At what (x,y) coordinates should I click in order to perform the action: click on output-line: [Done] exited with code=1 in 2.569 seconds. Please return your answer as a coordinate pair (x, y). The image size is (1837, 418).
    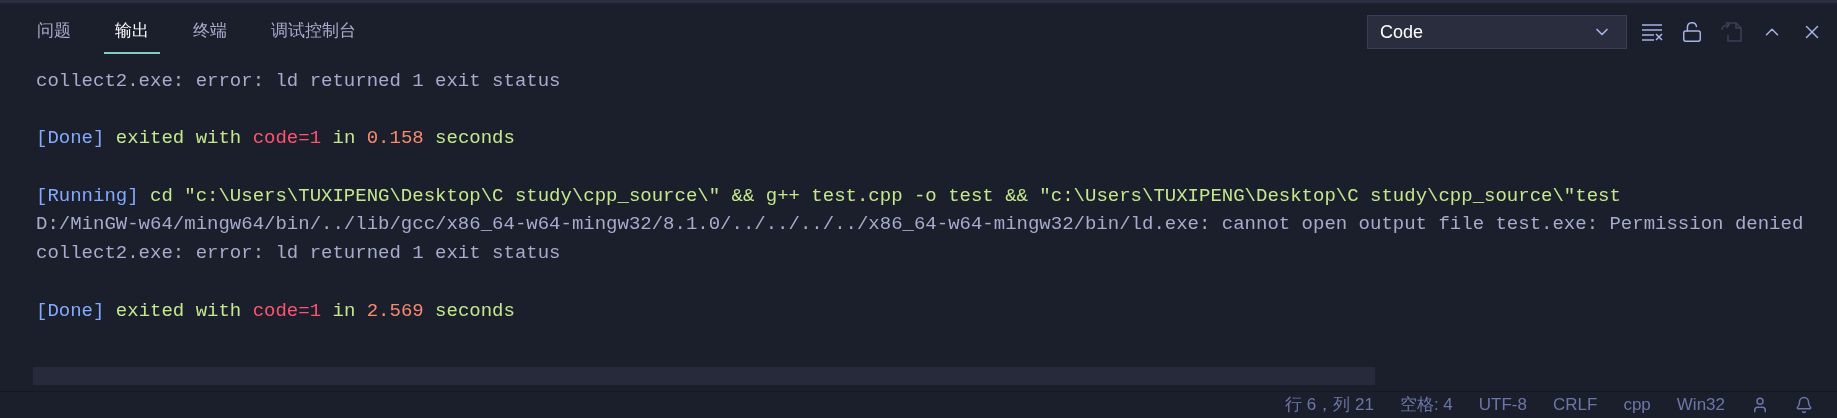
    Looking at the image, I should click on (275, 311).